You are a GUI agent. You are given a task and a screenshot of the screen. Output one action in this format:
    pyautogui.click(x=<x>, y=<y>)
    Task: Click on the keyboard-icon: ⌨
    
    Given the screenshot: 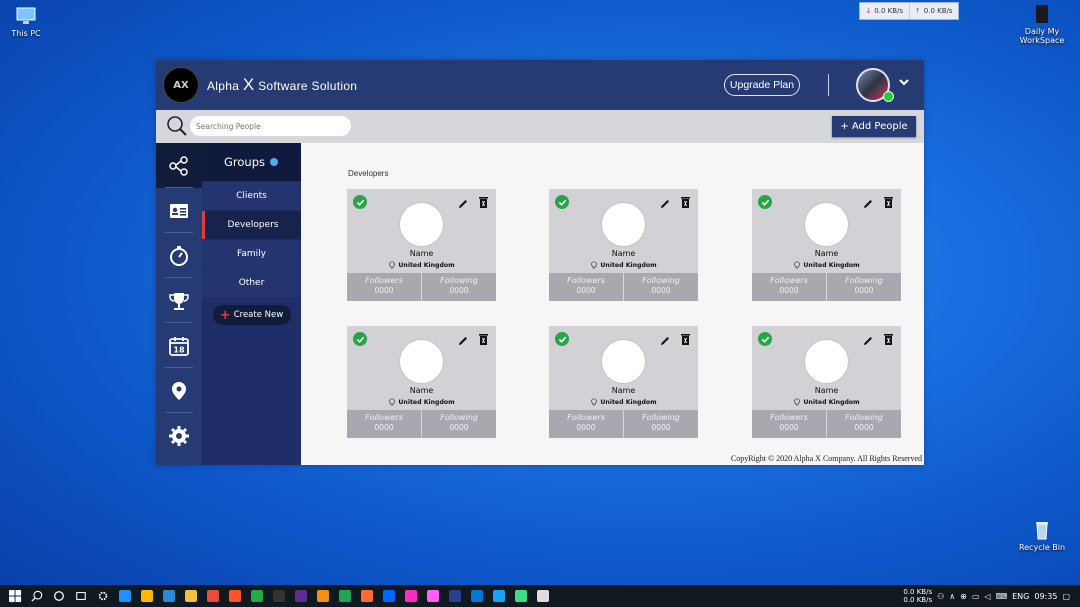 What is the action you would take?
    pyautogui.click(x=1002, y=596)
    